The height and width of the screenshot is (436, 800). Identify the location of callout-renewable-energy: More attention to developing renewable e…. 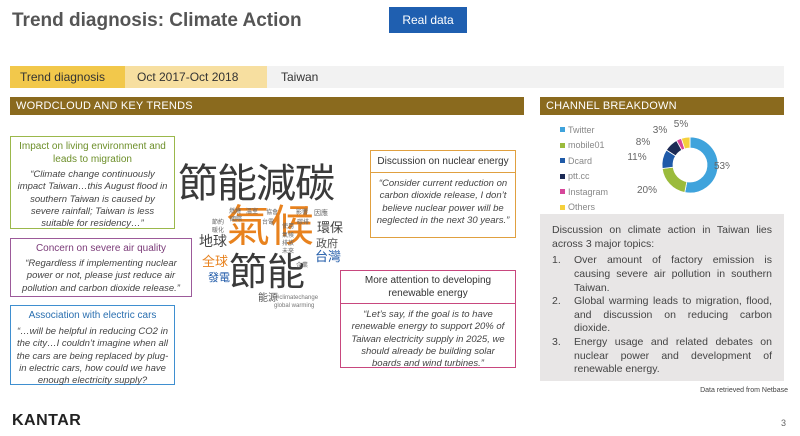
(428, 319).